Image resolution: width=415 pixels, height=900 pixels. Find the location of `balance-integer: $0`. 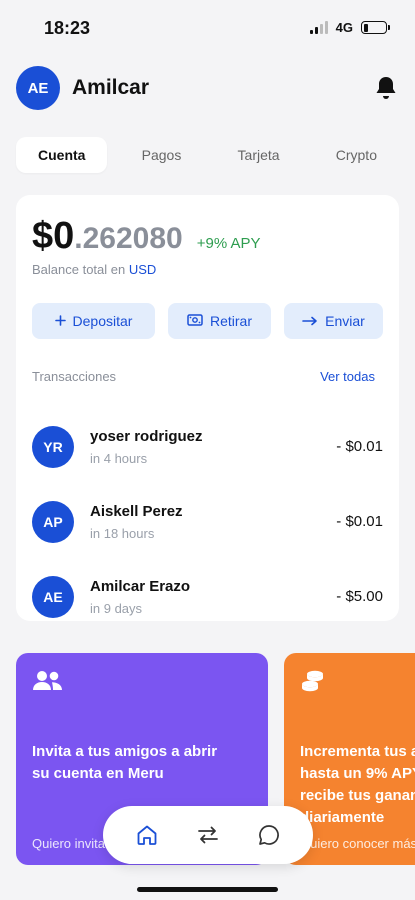

balance-integer: $0 is located at coordinates (53, 236).